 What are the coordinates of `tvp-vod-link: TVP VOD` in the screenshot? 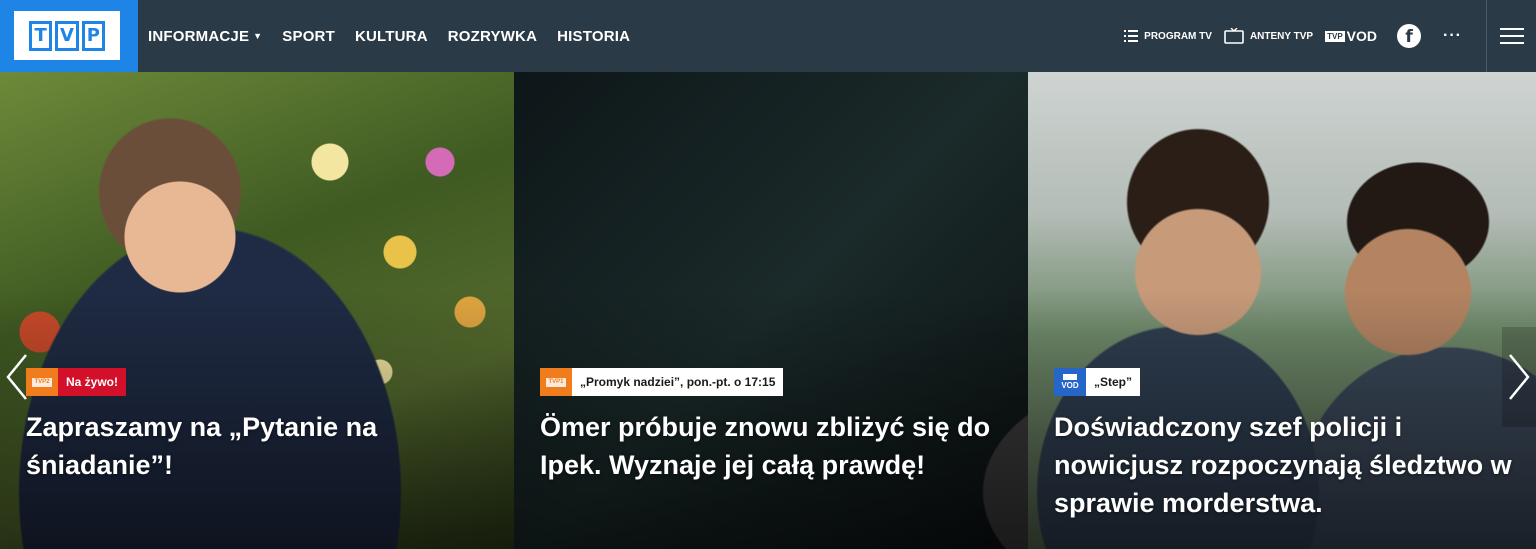 It's located at (1351, 36).